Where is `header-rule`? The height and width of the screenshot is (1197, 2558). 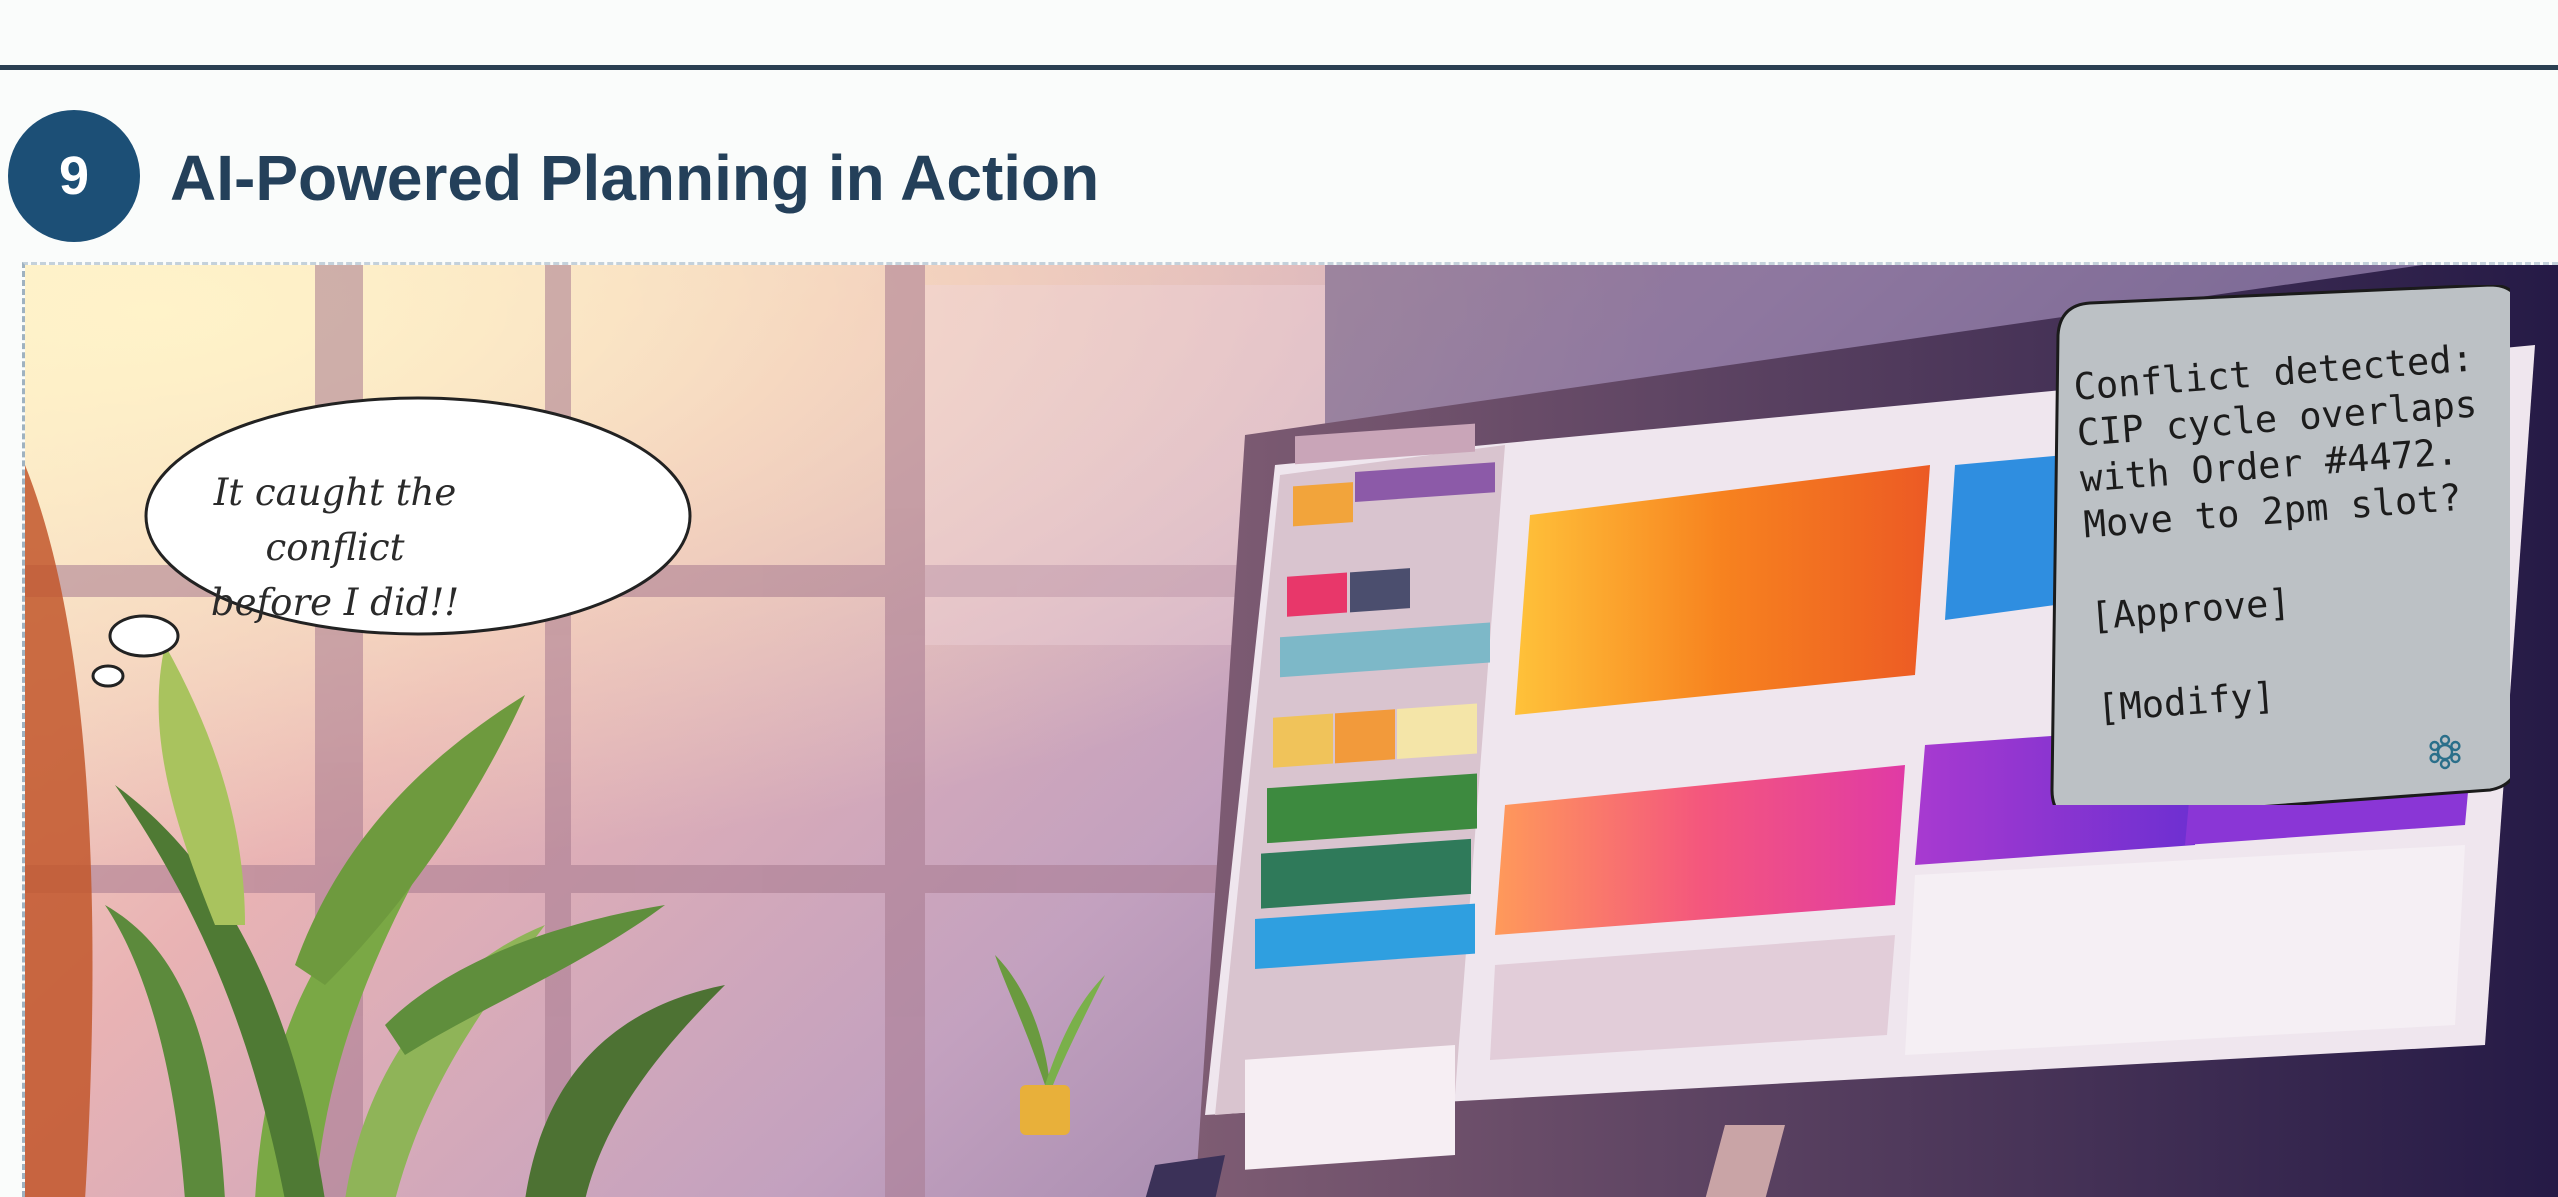
header-rule is located at coordinates (1279, 67).